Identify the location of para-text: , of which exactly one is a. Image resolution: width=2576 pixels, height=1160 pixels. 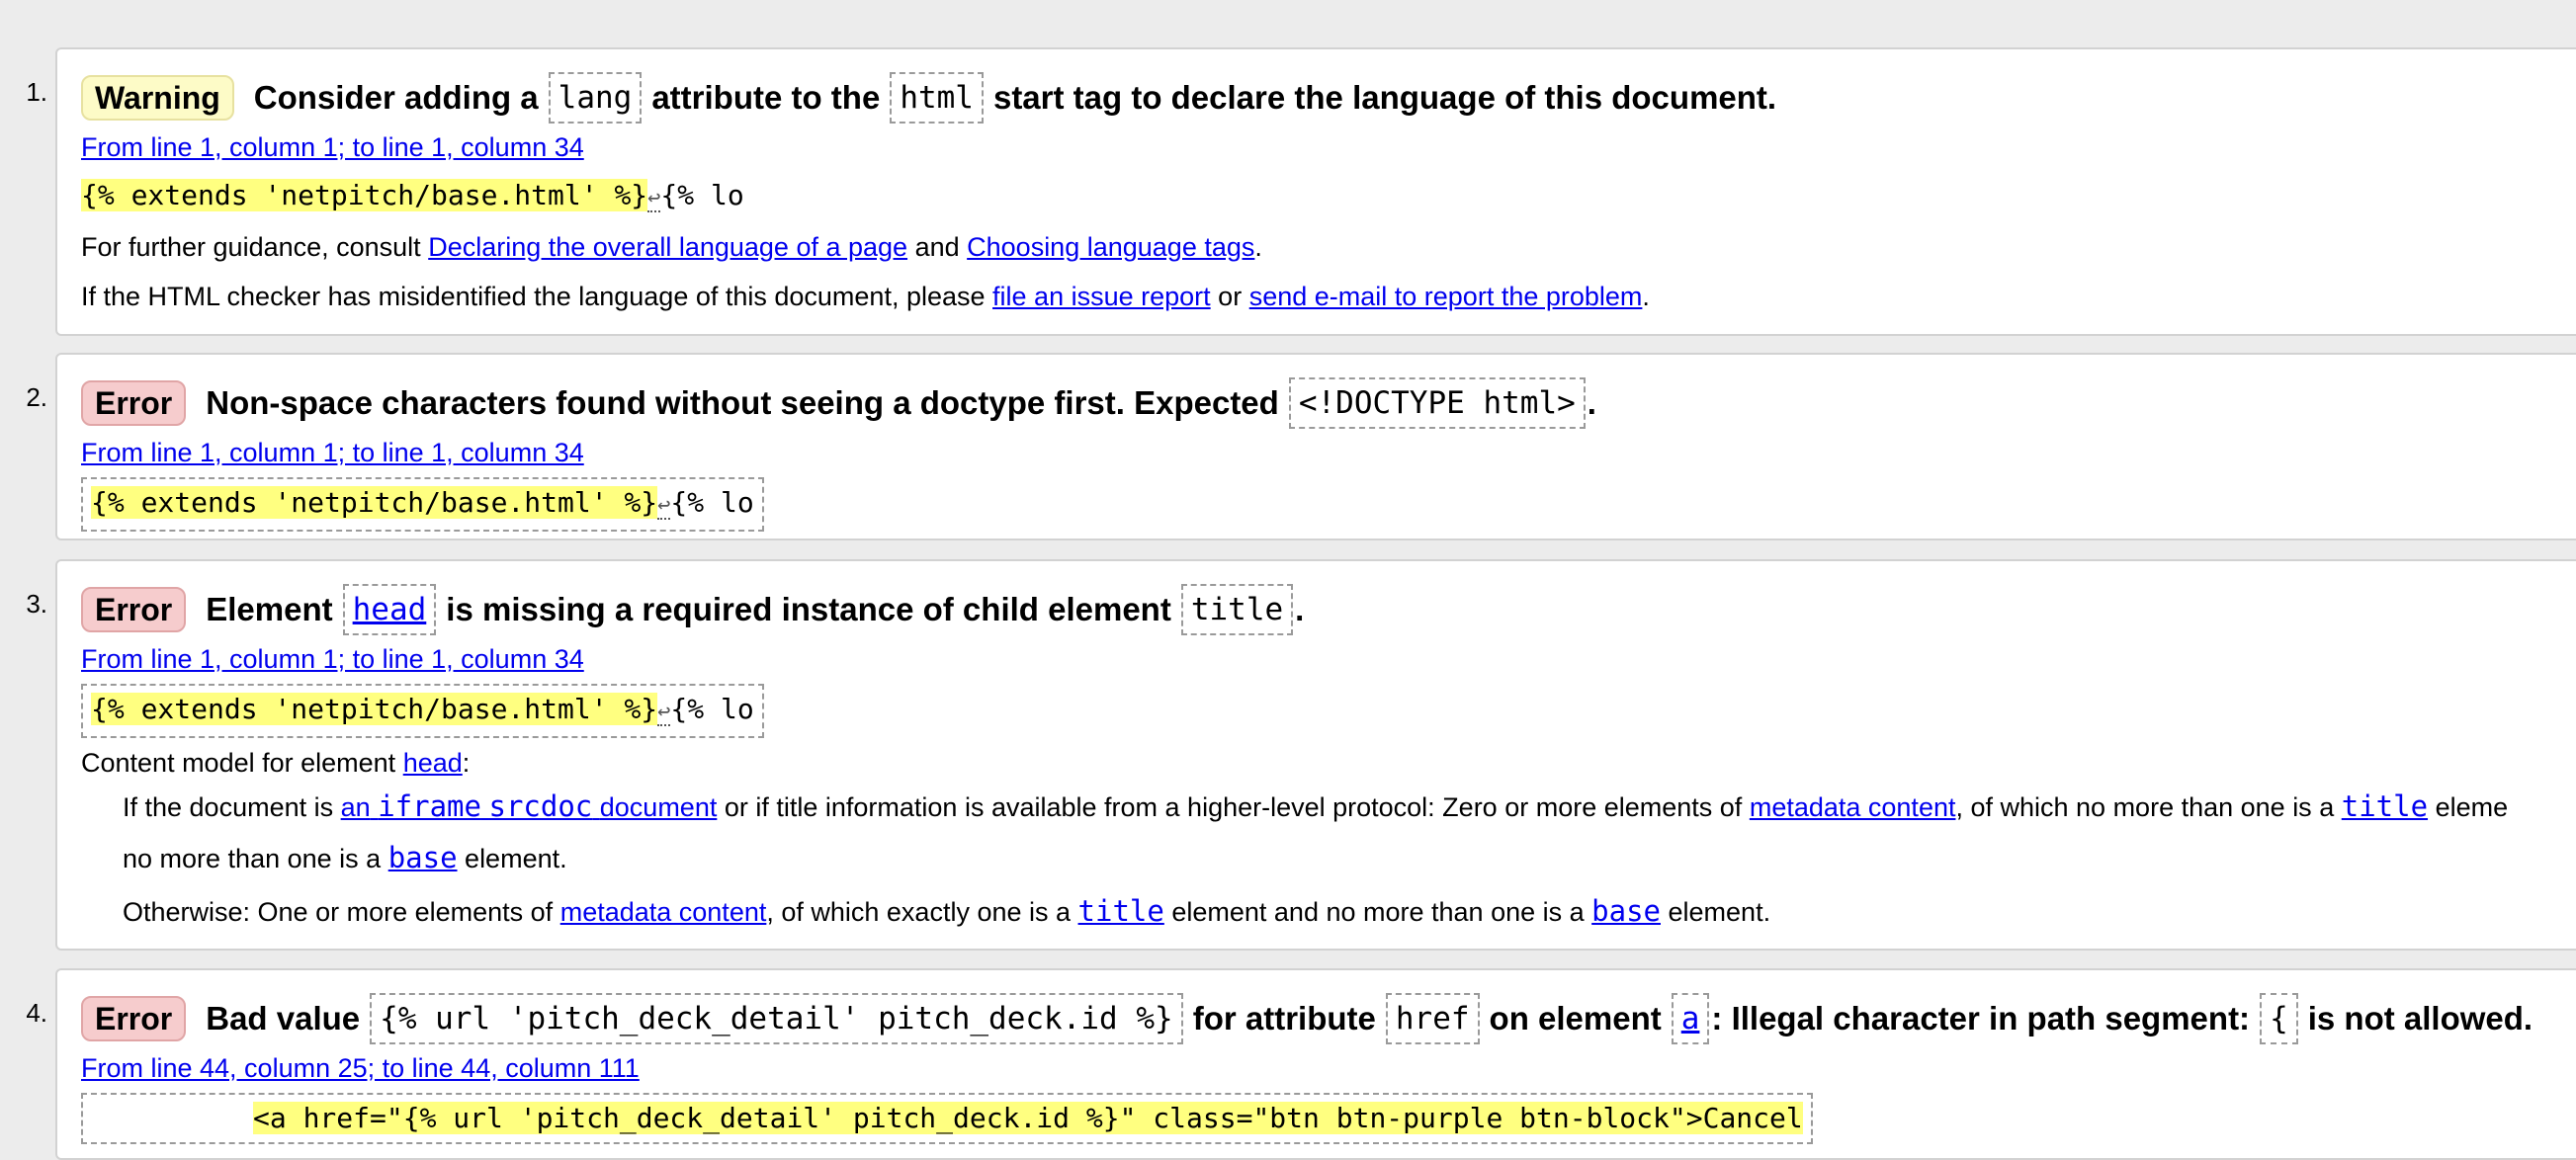
(919, 912).